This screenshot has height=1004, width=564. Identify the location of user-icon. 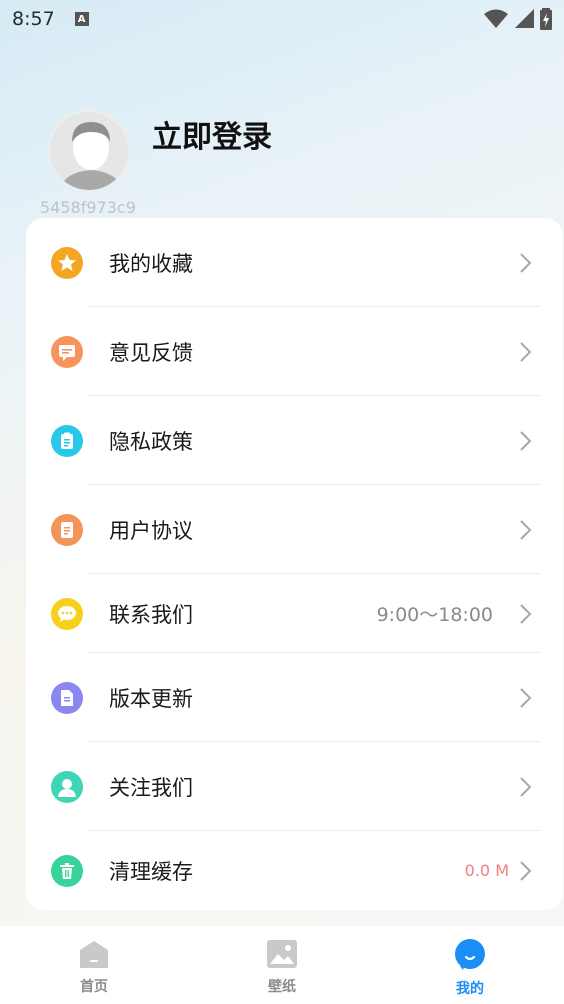
(67, 786).